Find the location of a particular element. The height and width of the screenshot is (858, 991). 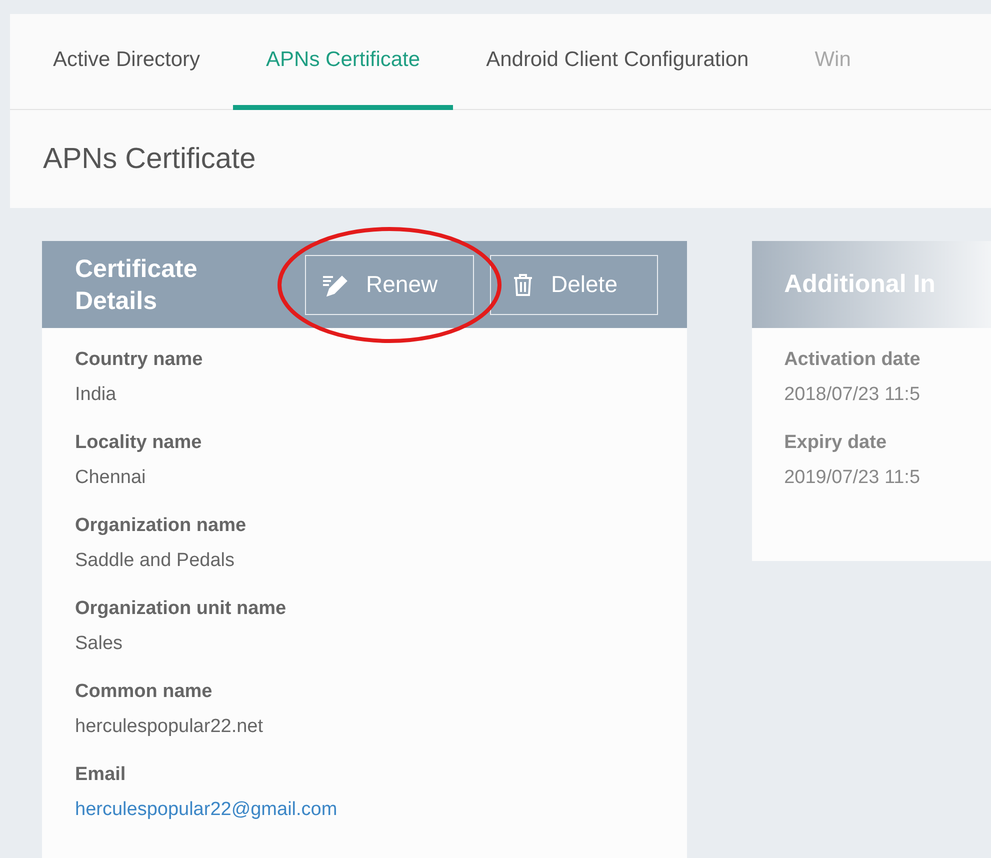

tab: Win is located at coordinates (833, 62).